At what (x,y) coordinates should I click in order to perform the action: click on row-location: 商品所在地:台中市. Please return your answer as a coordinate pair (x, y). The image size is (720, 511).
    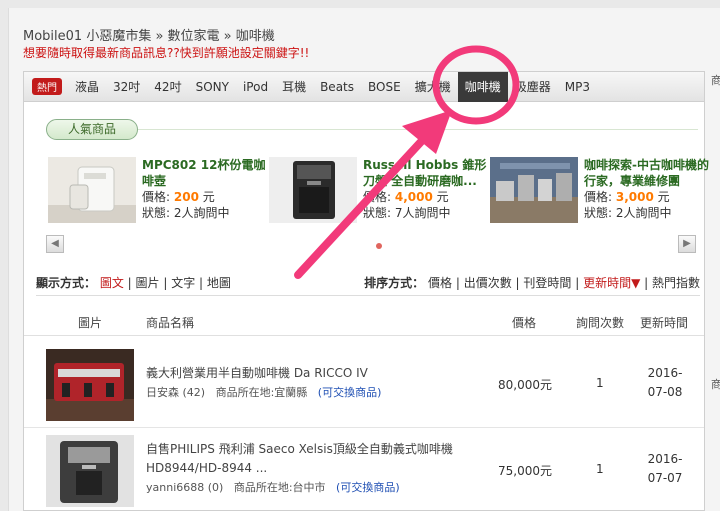
    Looking at the image, I should click on (279, 487).